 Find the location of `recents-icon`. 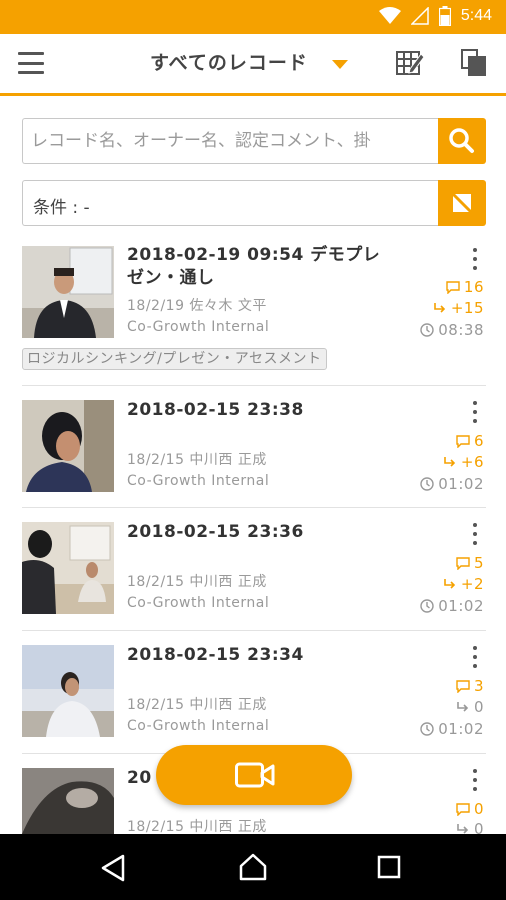

recents-icon is located at coordinates (389, 867).